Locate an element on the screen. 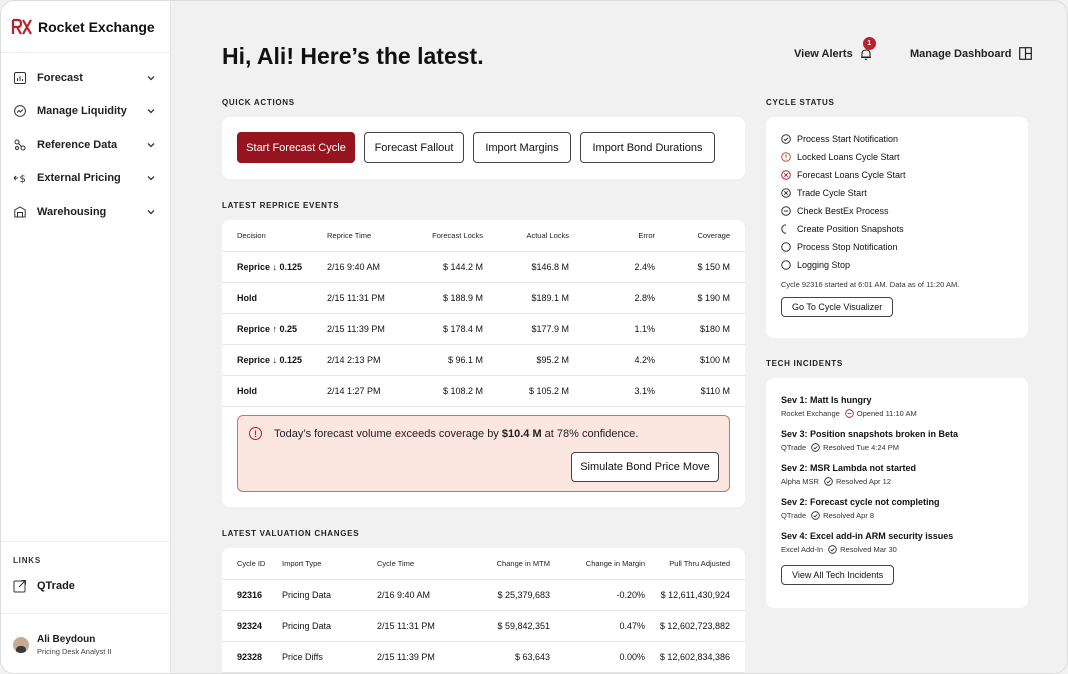 The image size is (1068, 674). brand: Rocket Exchange is located at coordinates (85, 27).